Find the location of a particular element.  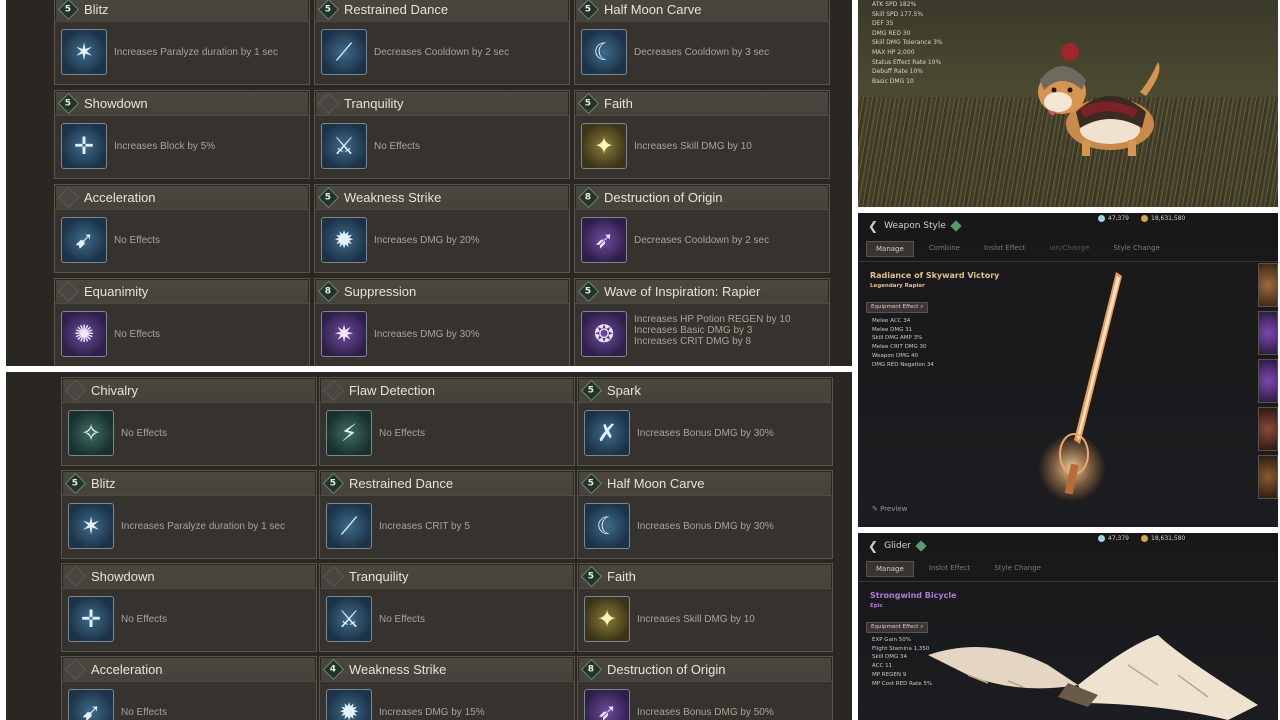

skill-card-body: ✗ Increases Bonus DMG by 30% is located at coordinates (705, 433).